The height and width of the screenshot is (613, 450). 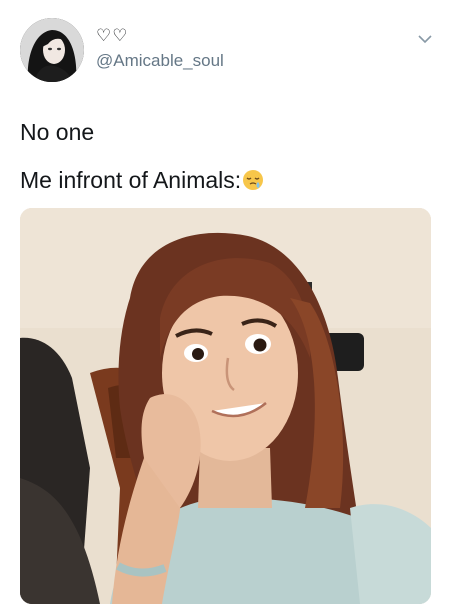 What do you see at coordinates (160, 61) in the screenshot?
I see `user-handle: @Amicable_soul` at bounding box center [160, 61].